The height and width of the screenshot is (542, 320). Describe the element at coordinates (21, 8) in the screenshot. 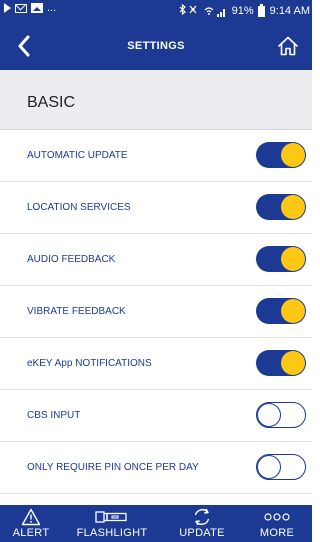

I see `mail-icon` at that location.